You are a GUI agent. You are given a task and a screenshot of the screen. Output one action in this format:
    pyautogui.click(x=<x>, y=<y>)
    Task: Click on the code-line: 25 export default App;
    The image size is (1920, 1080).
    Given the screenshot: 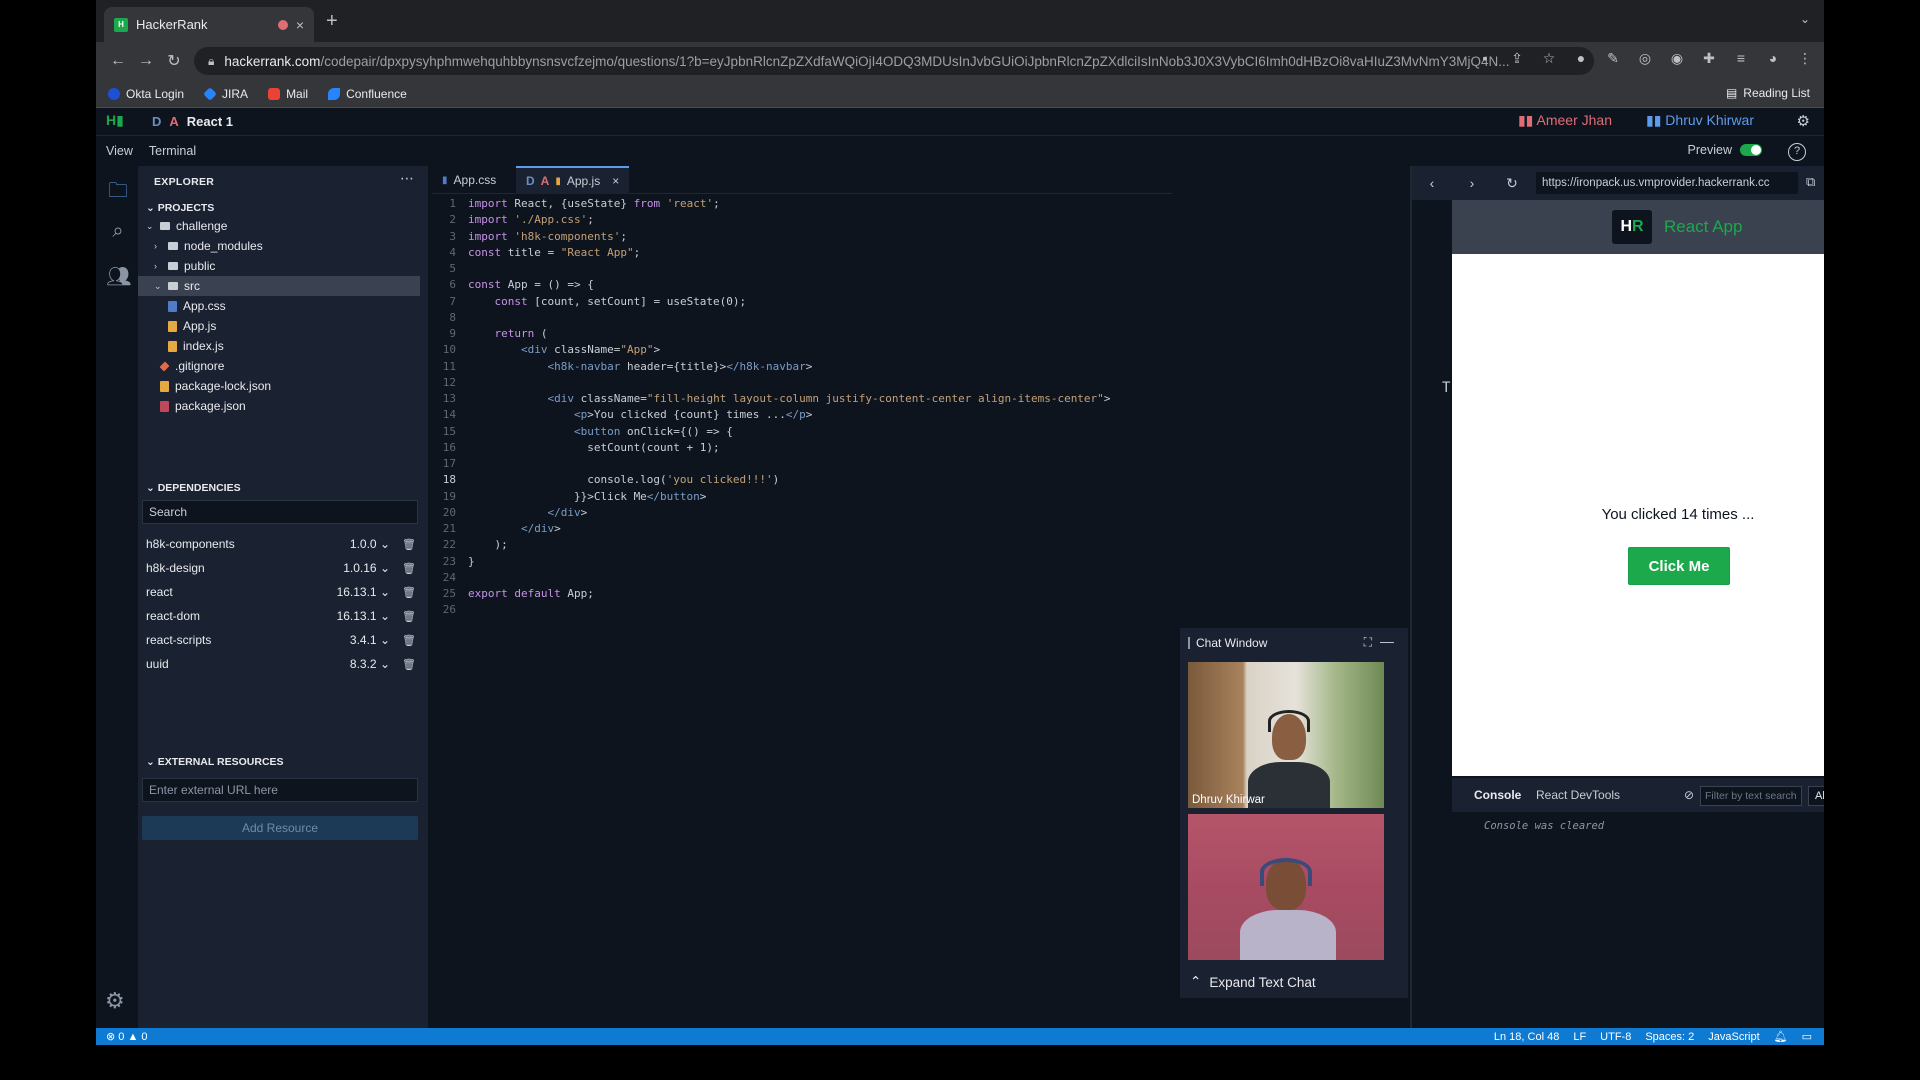 What is the action you would take?
    pyautogui.click(x=802, y=594)
    